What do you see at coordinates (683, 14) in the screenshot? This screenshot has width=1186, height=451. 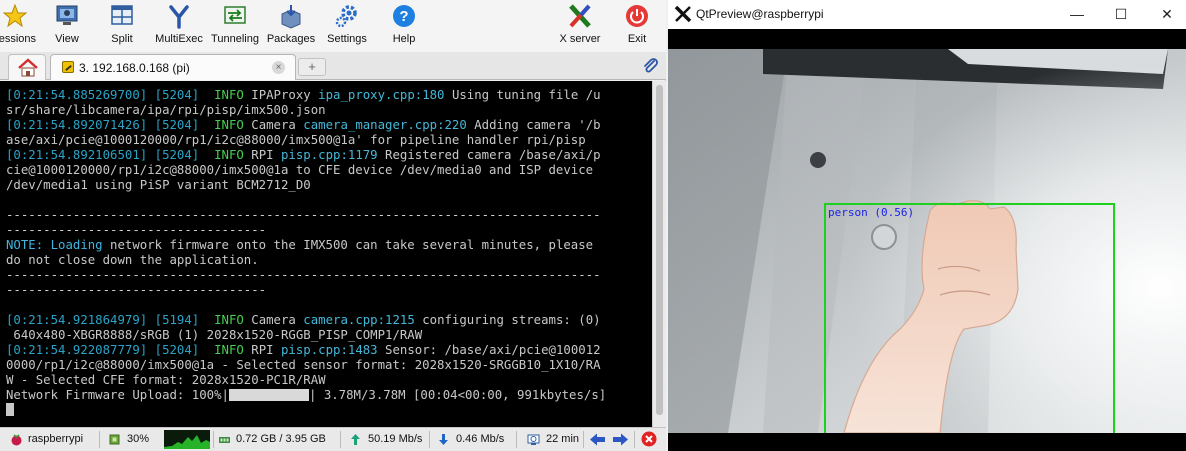 I see `x-logo-icon` at bounding box center [683, 14].